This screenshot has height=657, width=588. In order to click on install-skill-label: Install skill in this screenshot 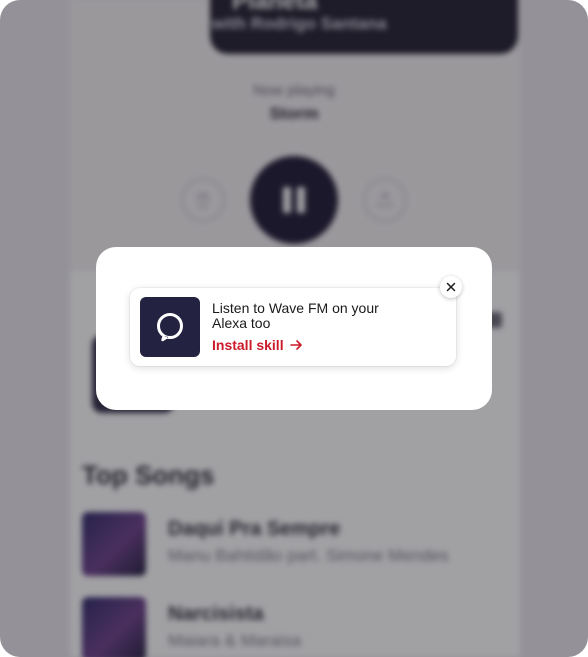, I will do `click(248, 345)`.